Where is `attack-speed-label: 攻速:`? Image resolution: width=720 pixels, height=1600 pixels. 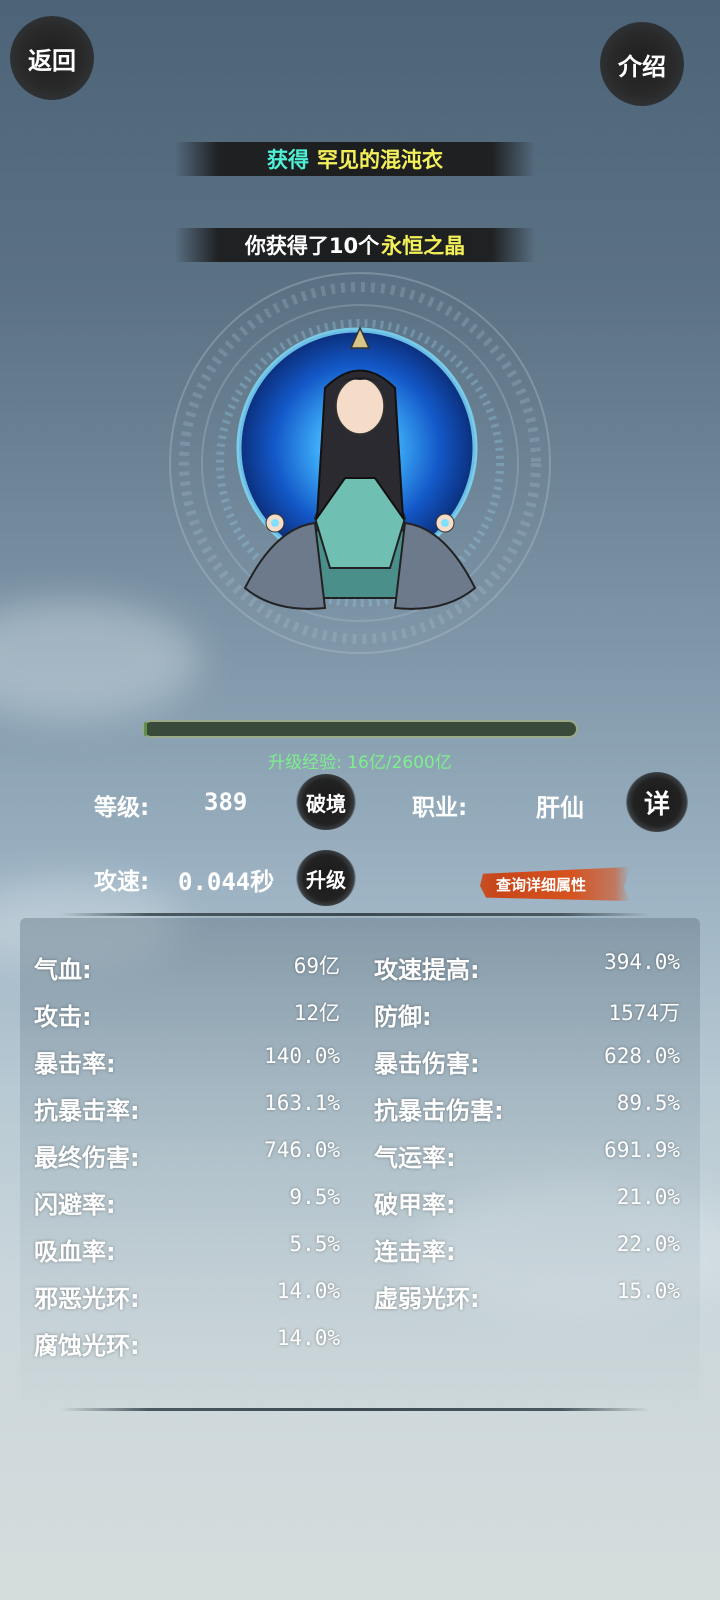
attack-speed-label: 攻速: is located at coordinates (122, 882).